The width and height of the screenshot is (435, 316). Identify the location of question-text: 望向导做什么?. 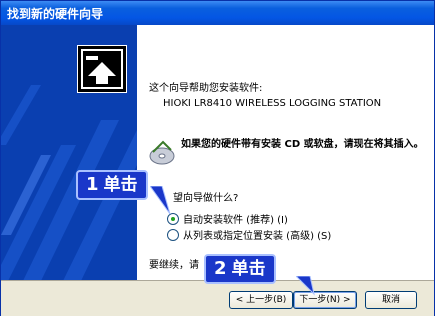
(206, 198).